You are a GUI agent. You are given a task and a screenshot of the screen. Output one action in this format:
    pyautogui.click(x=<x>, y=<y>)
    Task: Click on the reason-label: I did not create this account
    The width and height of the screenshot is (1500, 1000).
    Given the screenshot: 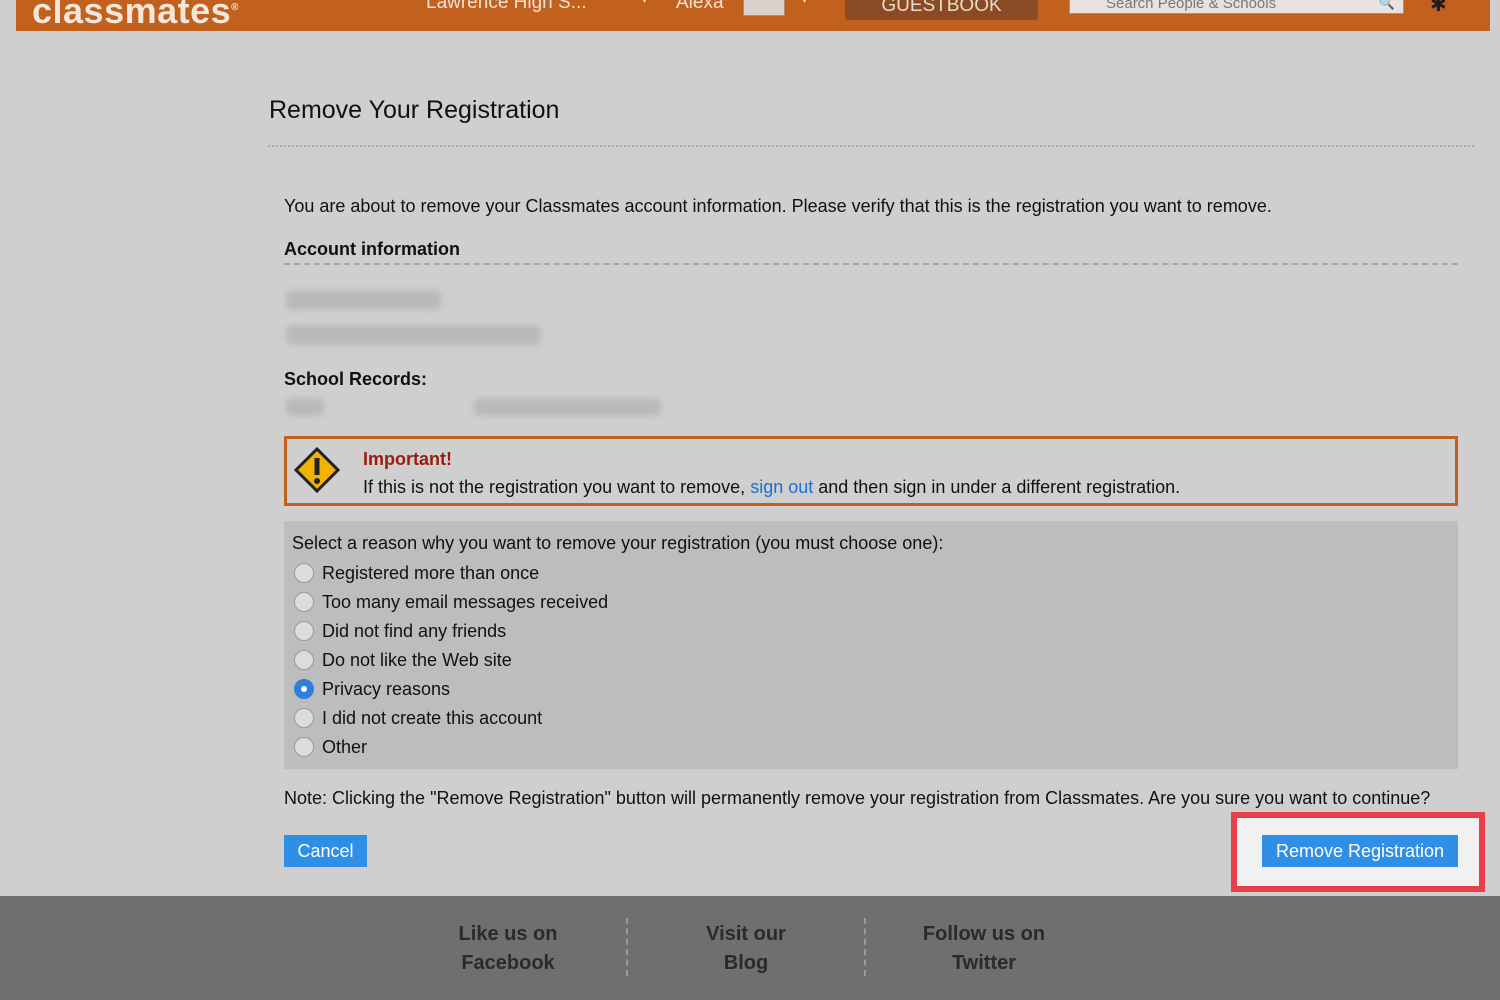 What is the action you would take?
    pyautogui.click(x=432, y=717)
    